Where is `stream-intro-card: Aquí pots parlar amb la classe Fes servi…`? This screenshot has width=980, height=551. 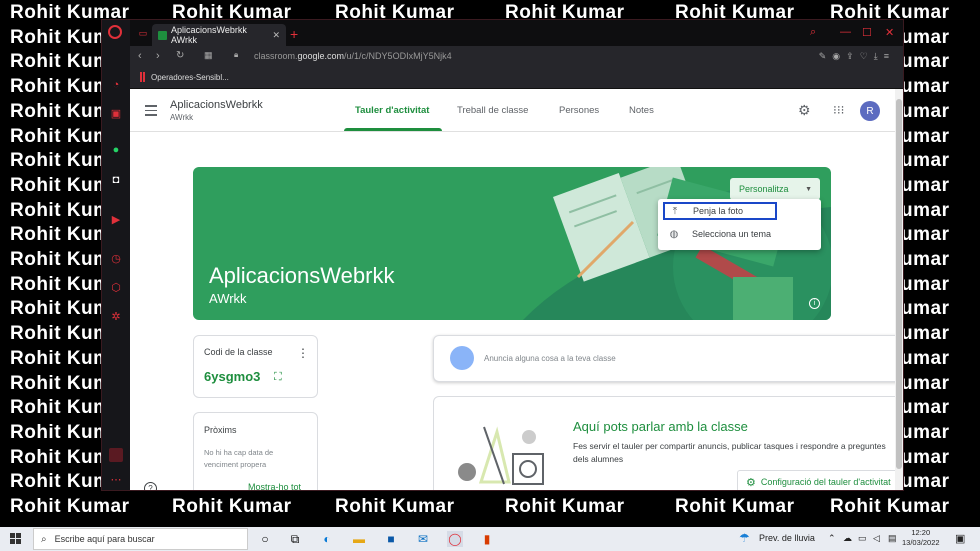
stream-intro-card: Aquí pots parlar amb la classe Fes servi… is located at coordinates (664, 443).